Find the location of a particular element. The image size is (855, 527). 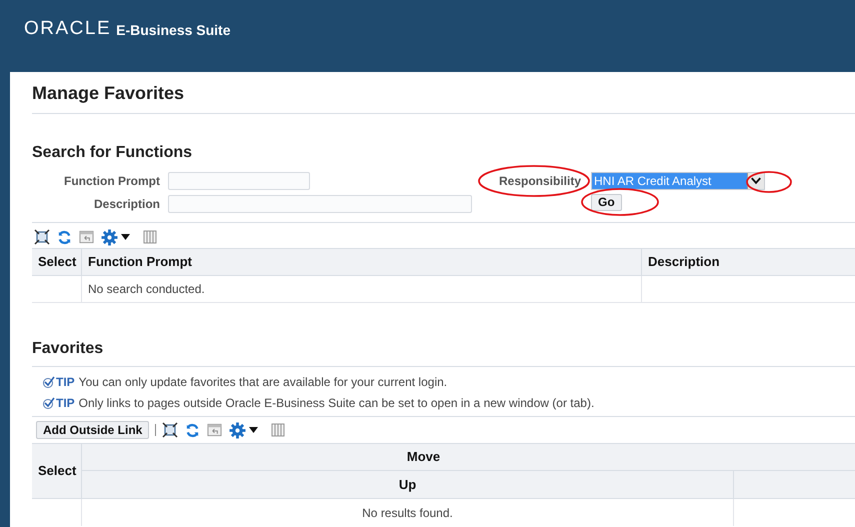

column-header: Function Prompt is located at coordinates (362, 262).